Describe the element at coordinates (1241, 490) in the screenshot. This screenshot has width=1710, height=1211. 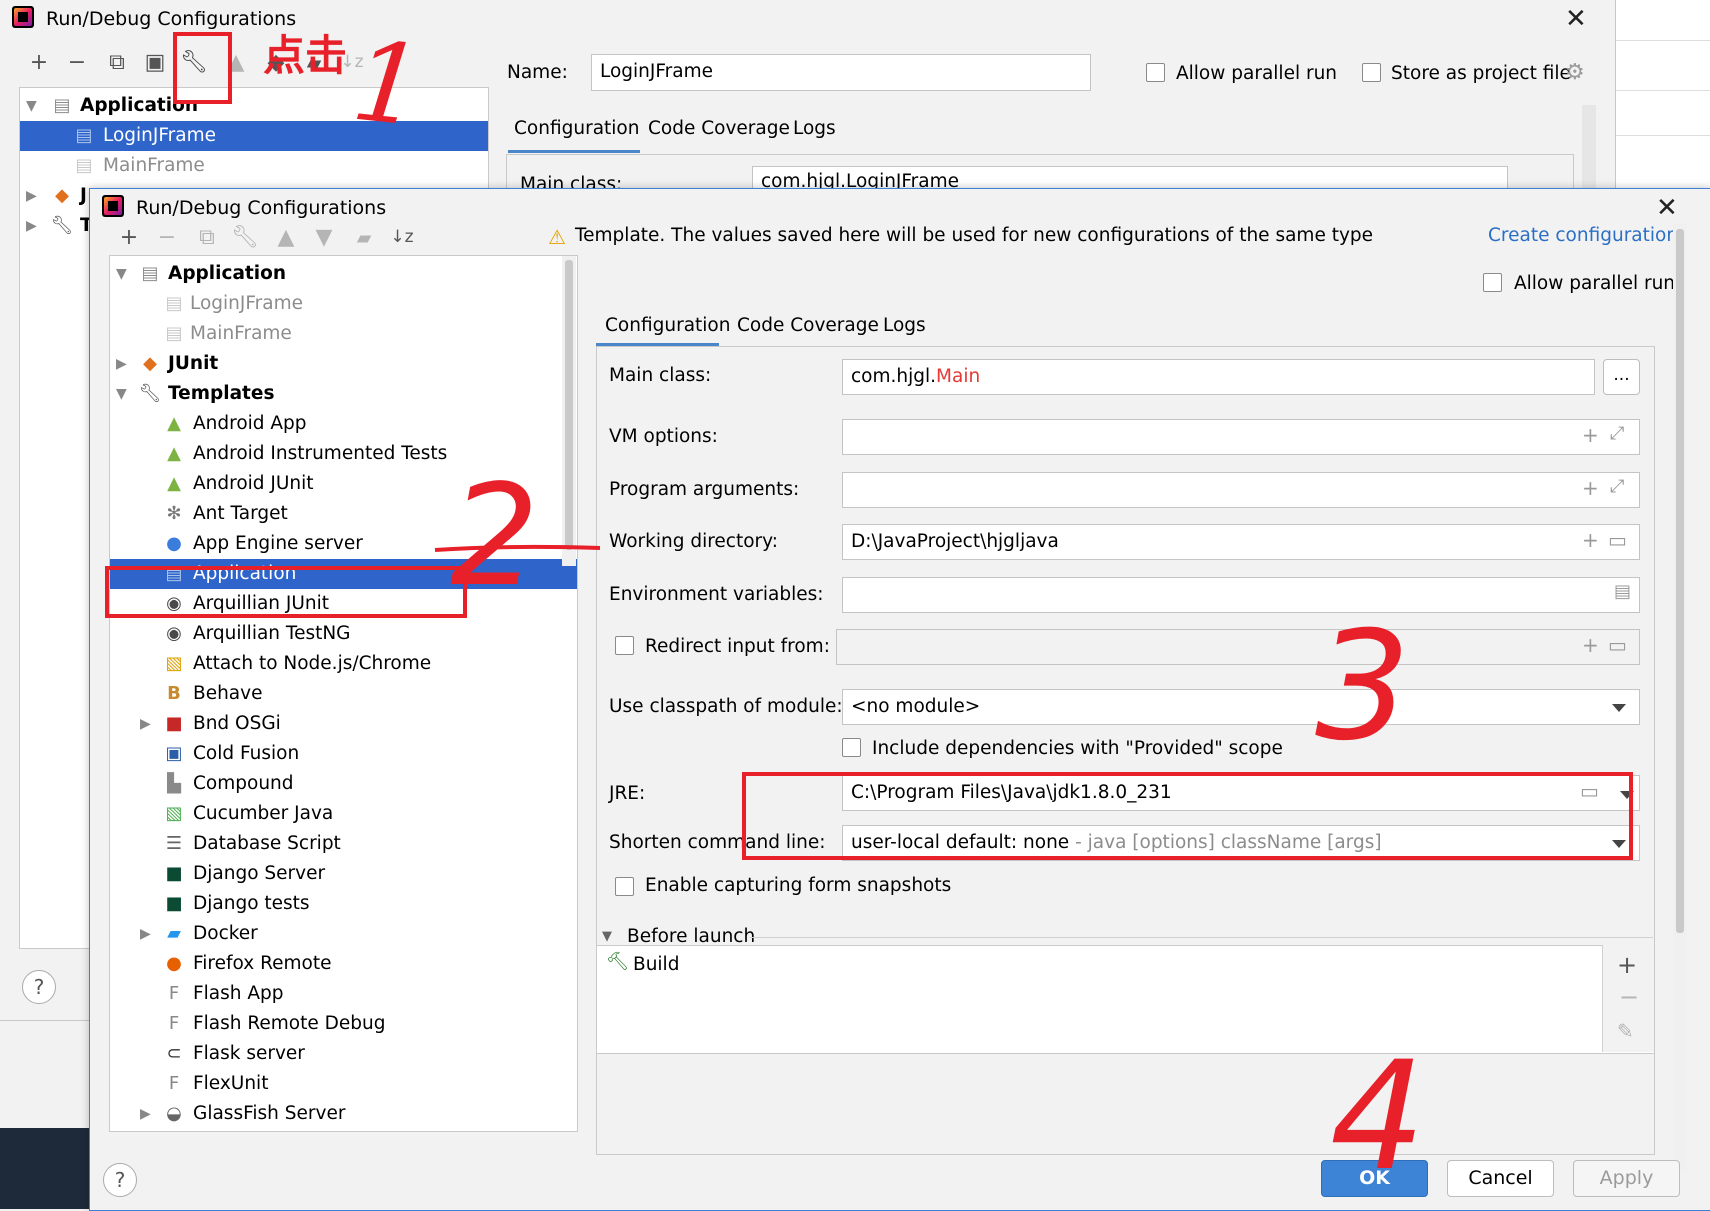
I see `program-arguments-field` at that location.